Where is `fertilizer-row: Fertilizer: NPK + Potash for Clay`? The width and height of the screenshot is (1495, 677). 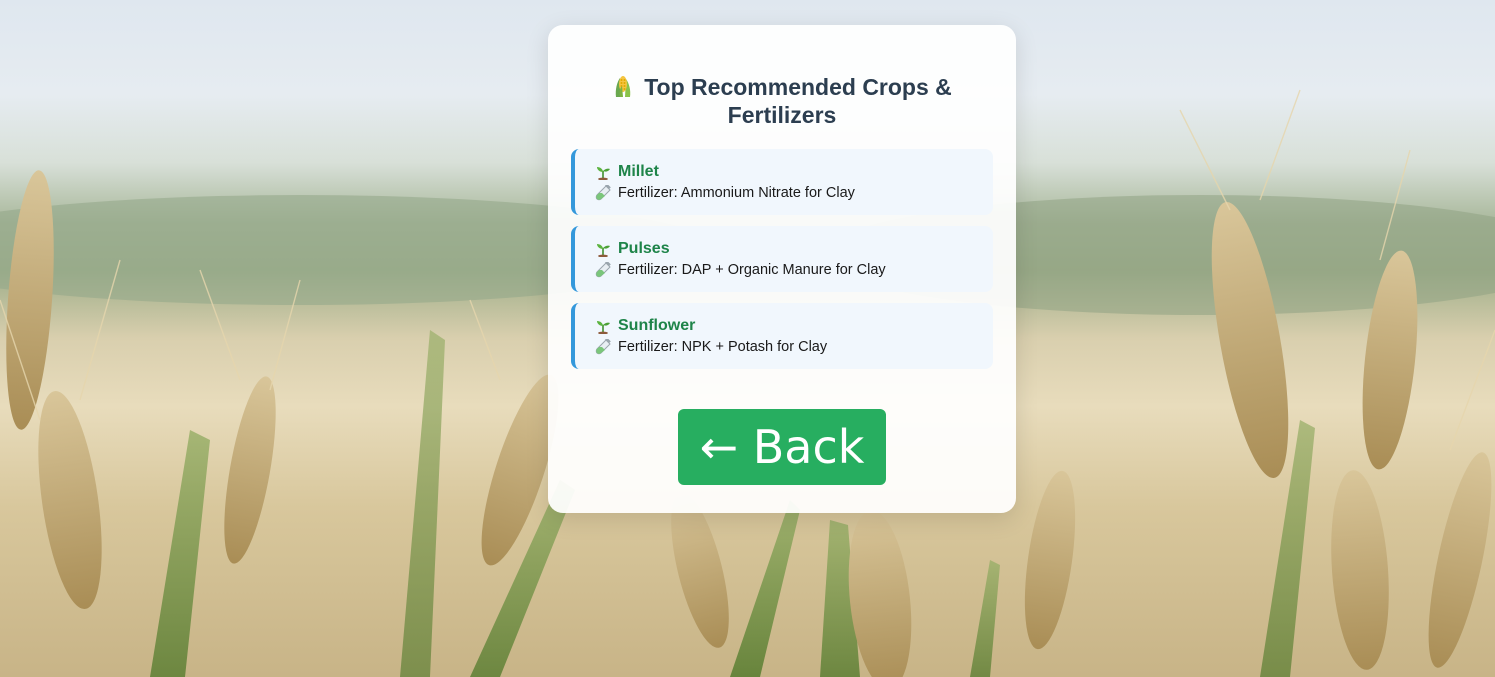 fertilizer-row: Fertilizer: NPK + Potash for Clay is located at coordinates (784, 347).